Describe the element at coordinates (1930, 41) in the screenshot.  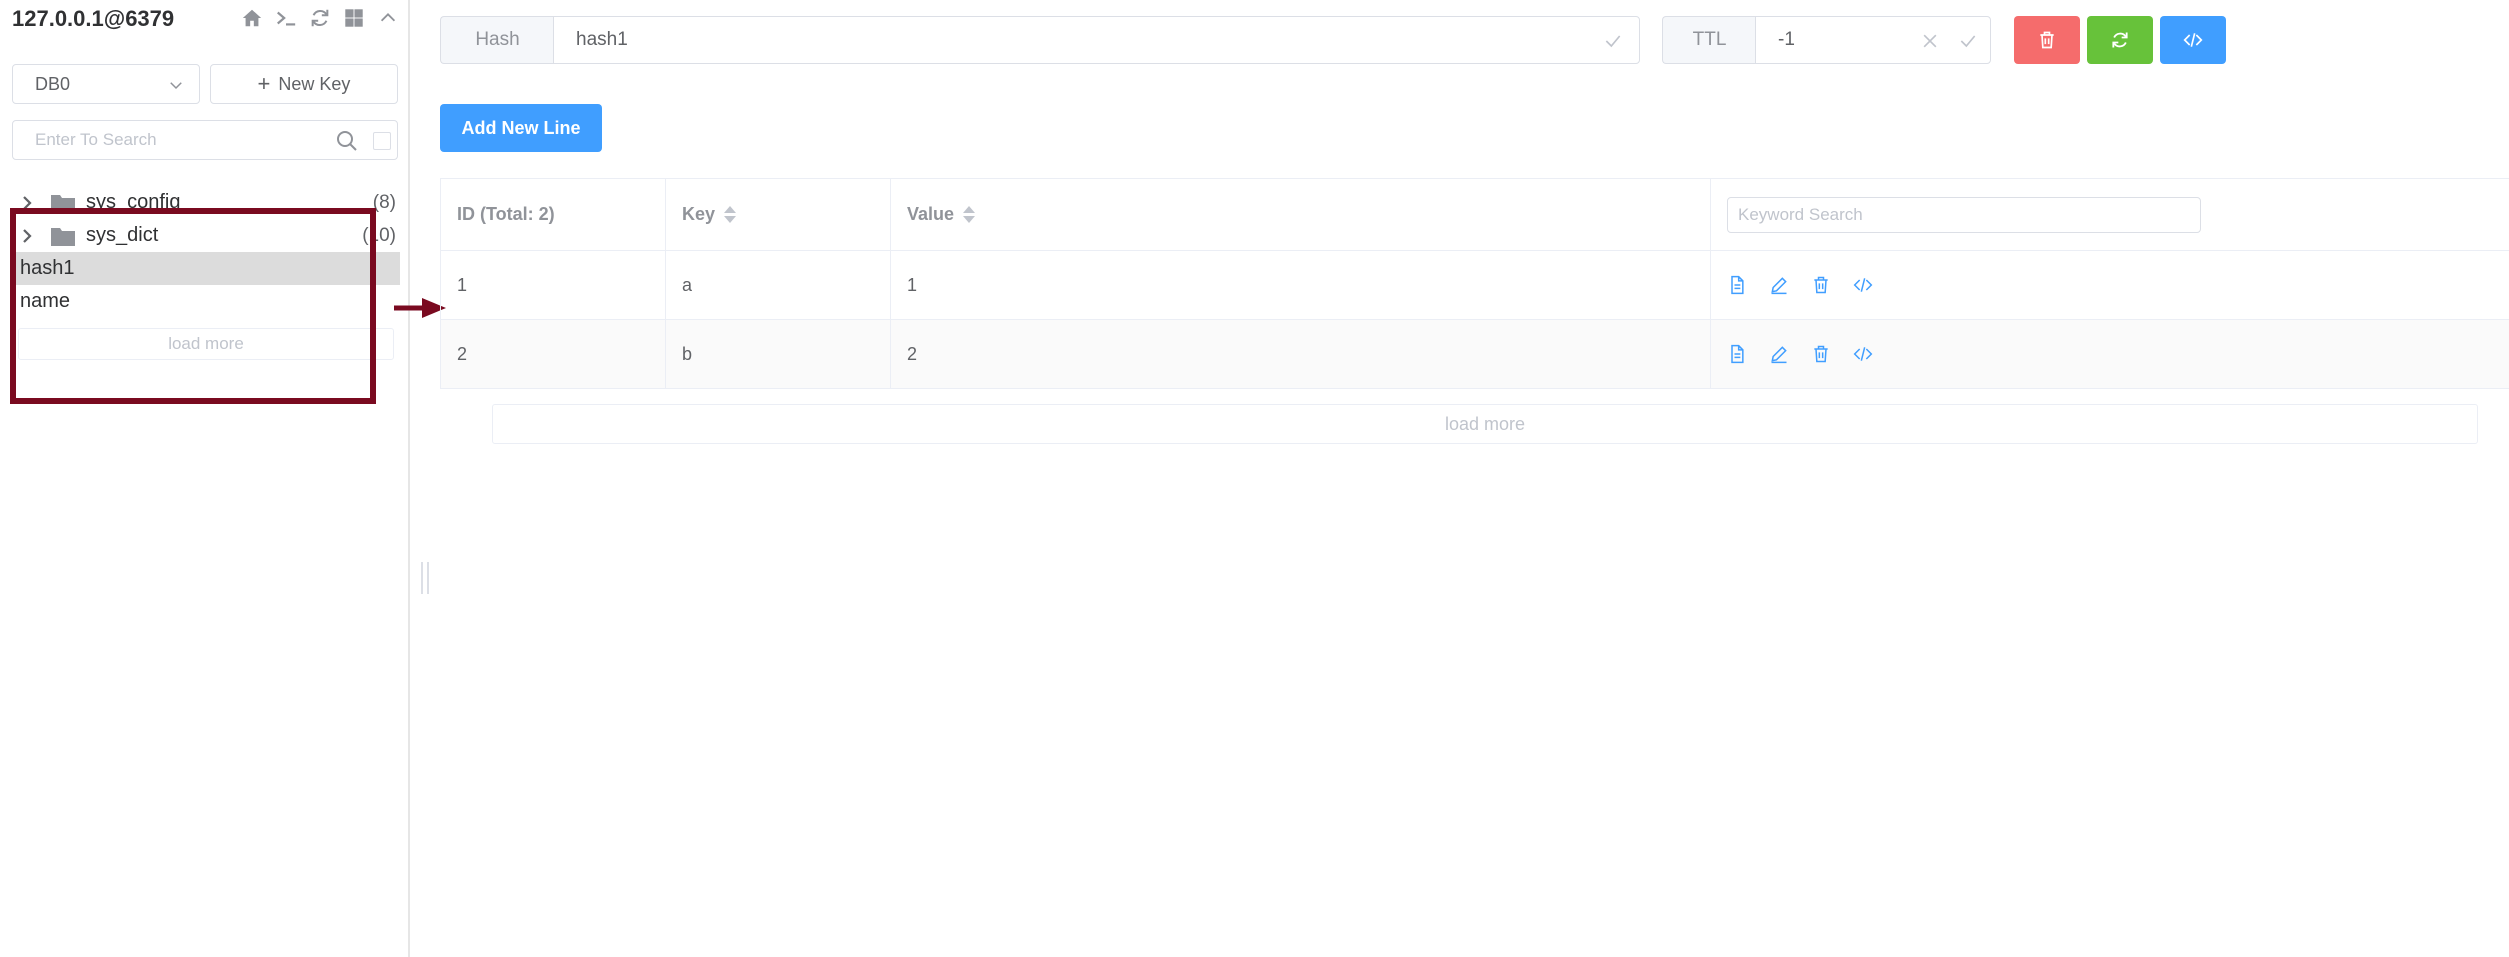
I see `clear-icon` at that location.